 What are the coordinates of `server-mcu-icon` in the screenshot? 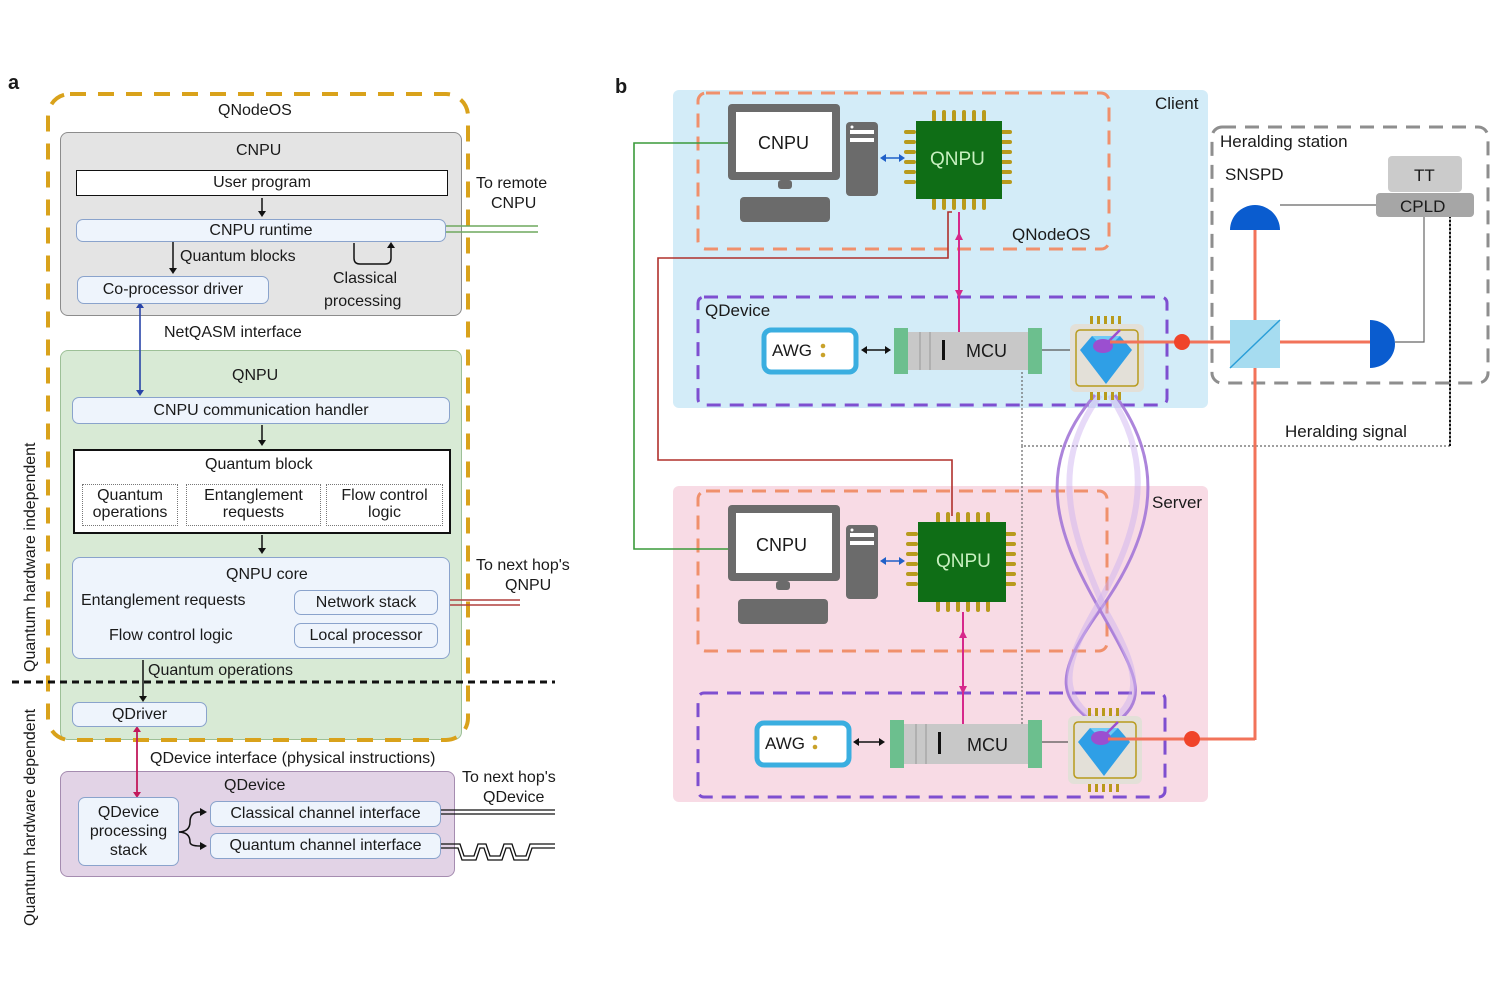 It's located at (966, 744).